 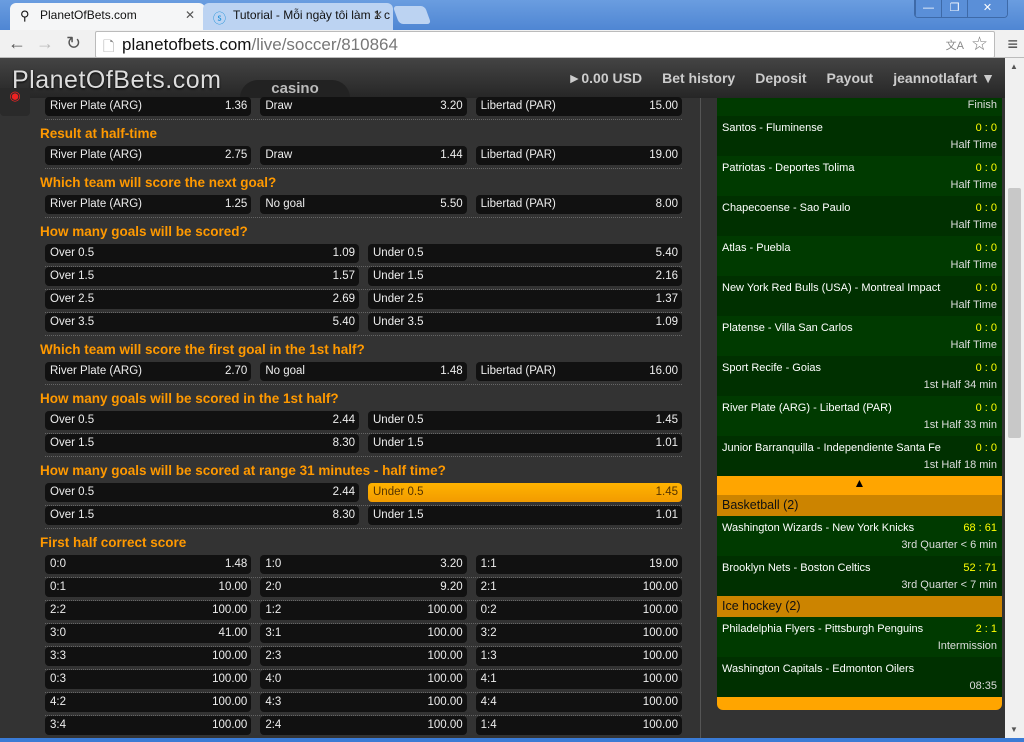 I want to click on odds-button: Under 3.5 1.09, so click(x=525, y=322).